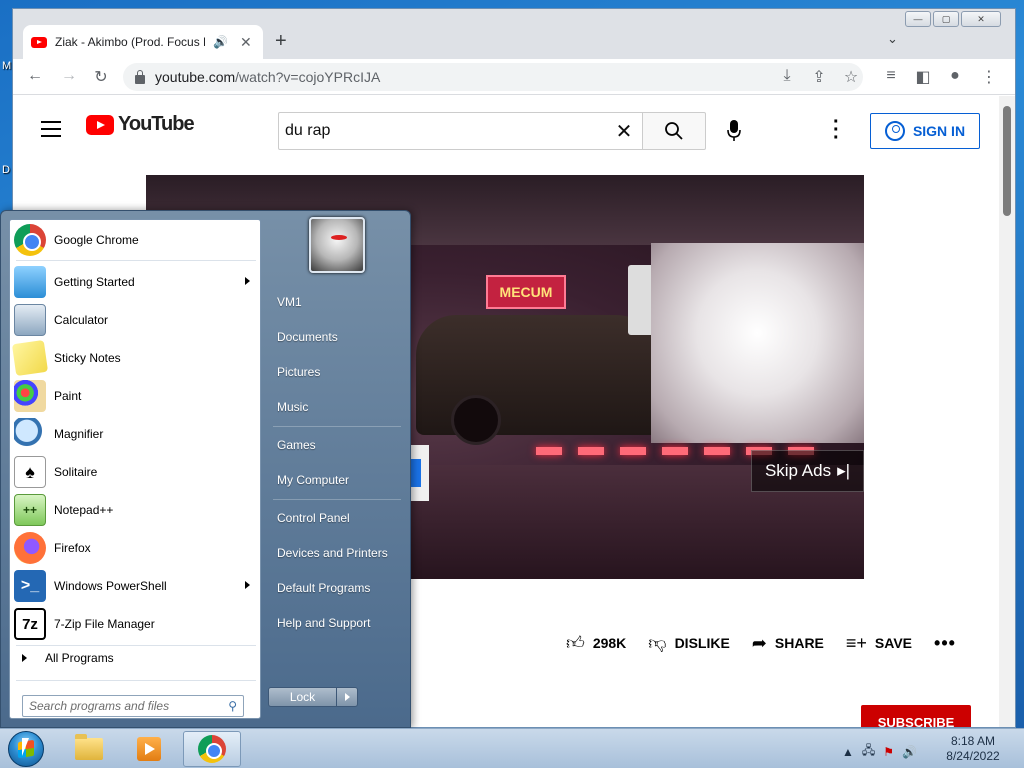  I want to click on share-button: ➦ SHARE, so click(788, 643).